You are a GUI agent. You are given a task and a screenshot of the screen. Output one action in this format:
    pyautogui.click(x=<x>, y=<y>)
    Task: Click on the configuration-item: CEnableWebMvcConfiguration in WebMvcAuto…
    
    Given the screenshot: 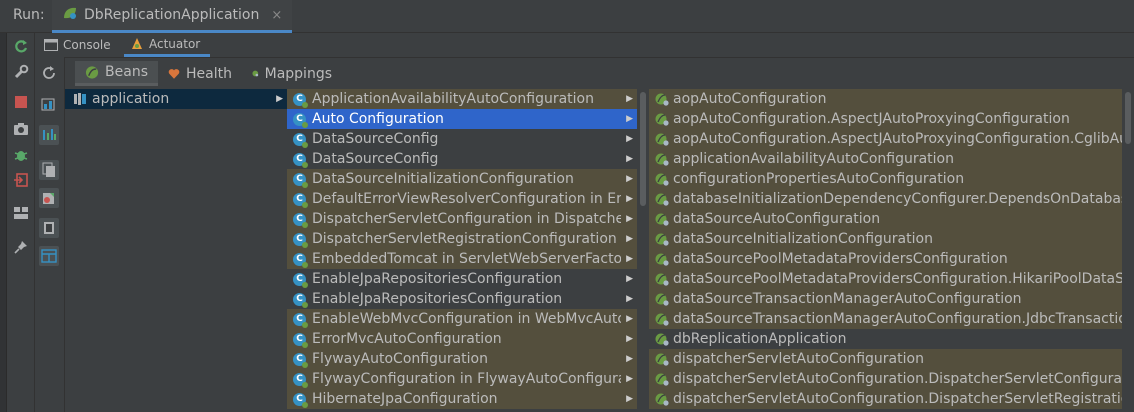 What is the action you would take?
    pyautogui.click(x=462, y=319)
    